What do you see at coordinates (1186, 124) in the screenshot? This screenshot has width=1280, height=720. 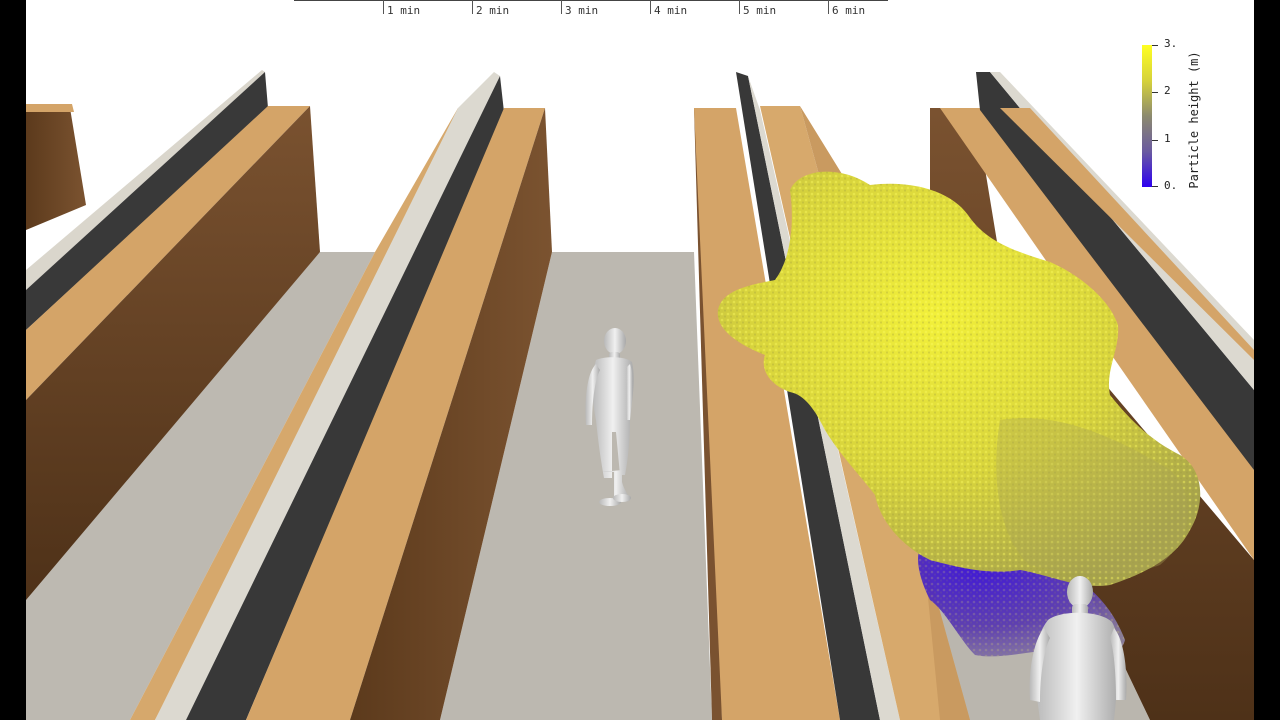 I see `particle-height-colorbar: 3. 2 1 0. Particle height (m)` at bounding box center [1186, 124].